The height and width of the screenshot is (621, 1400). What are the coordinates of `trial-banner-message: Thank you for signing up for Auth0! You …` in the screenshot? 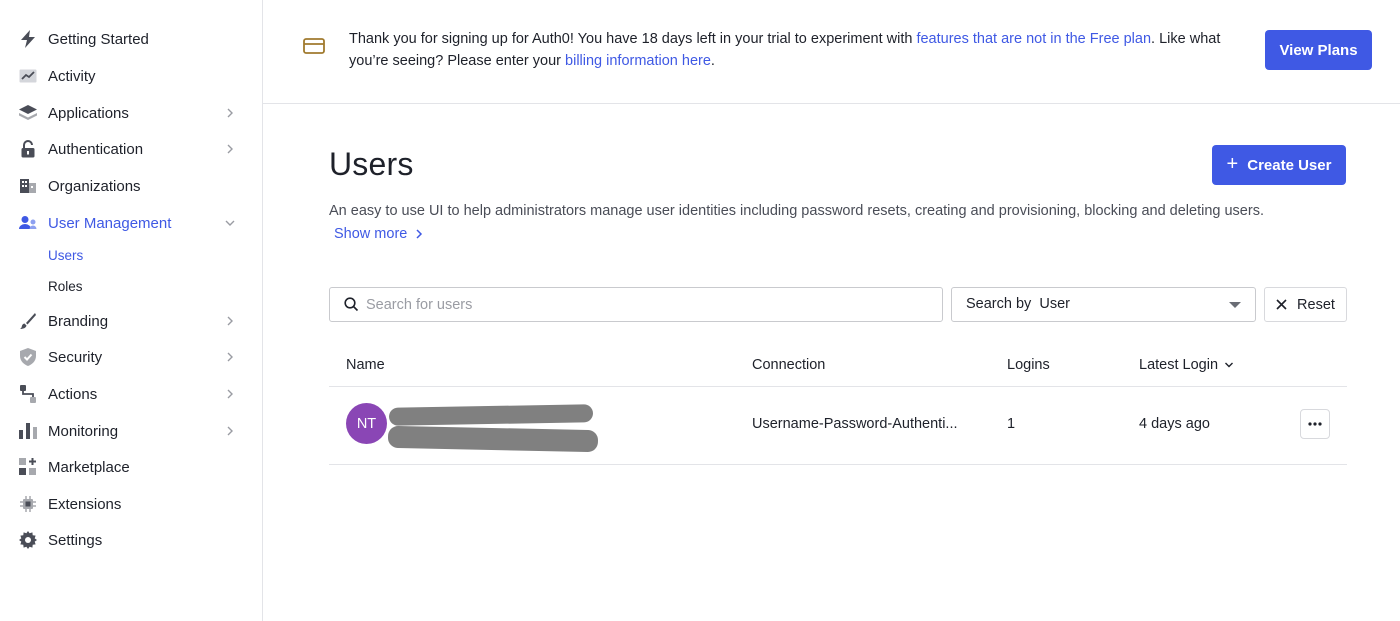 It's located at (794, 50).